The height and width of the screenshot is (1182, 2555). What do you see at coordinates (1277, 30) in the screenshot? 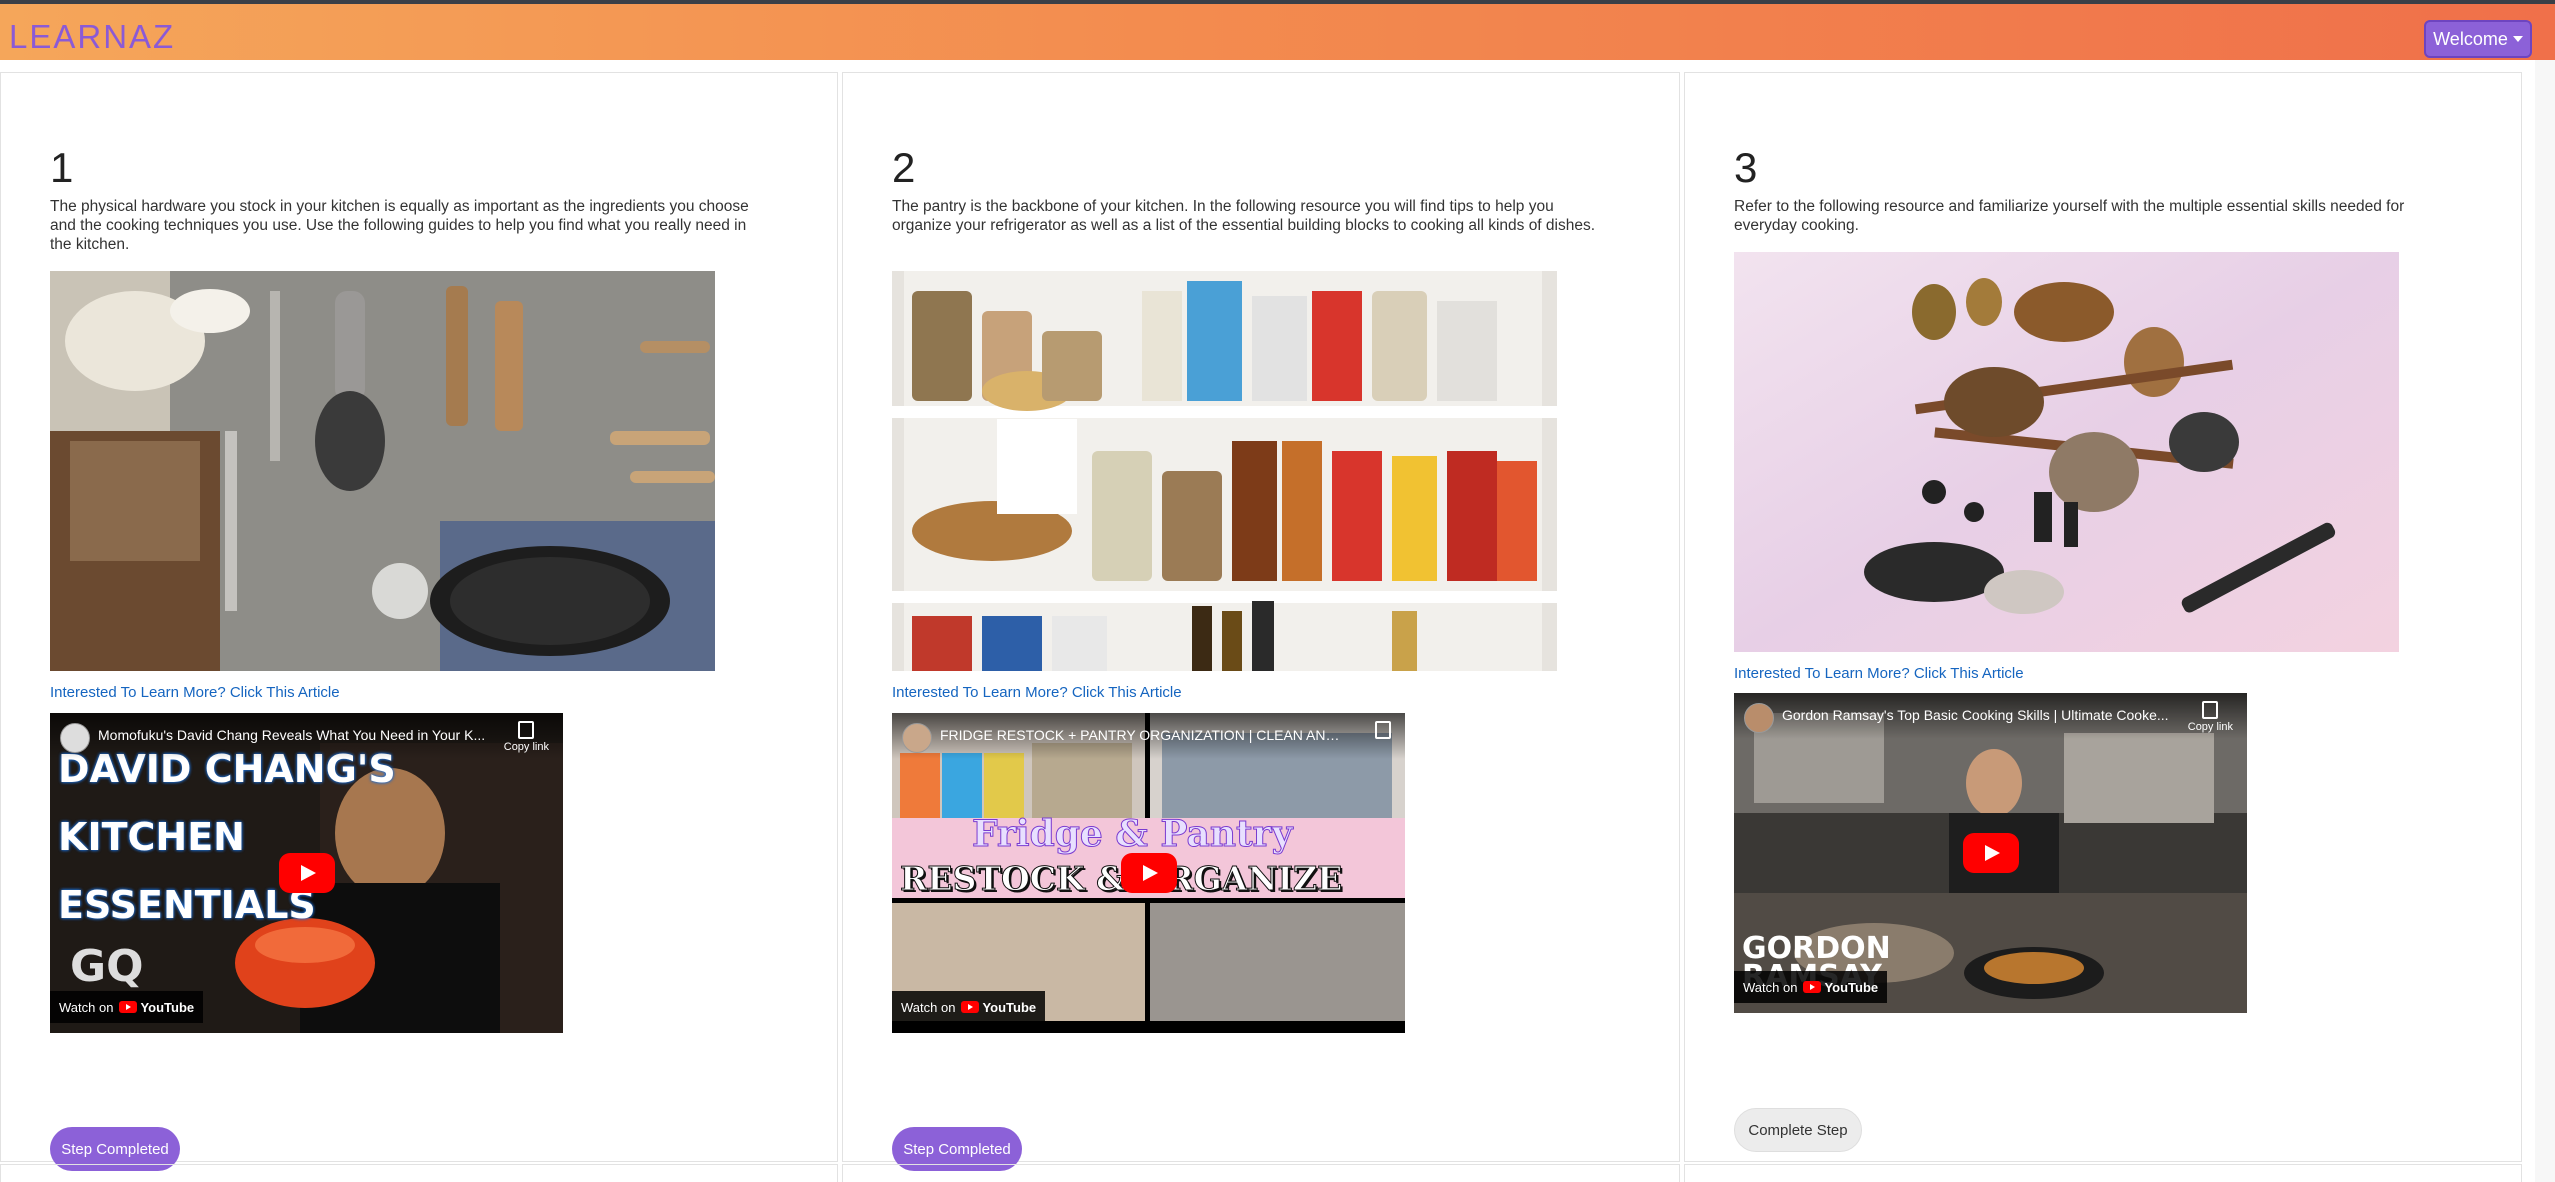
I see `top-navbar: LEARNAZ Welcome` at bounding box center [1277, 30].